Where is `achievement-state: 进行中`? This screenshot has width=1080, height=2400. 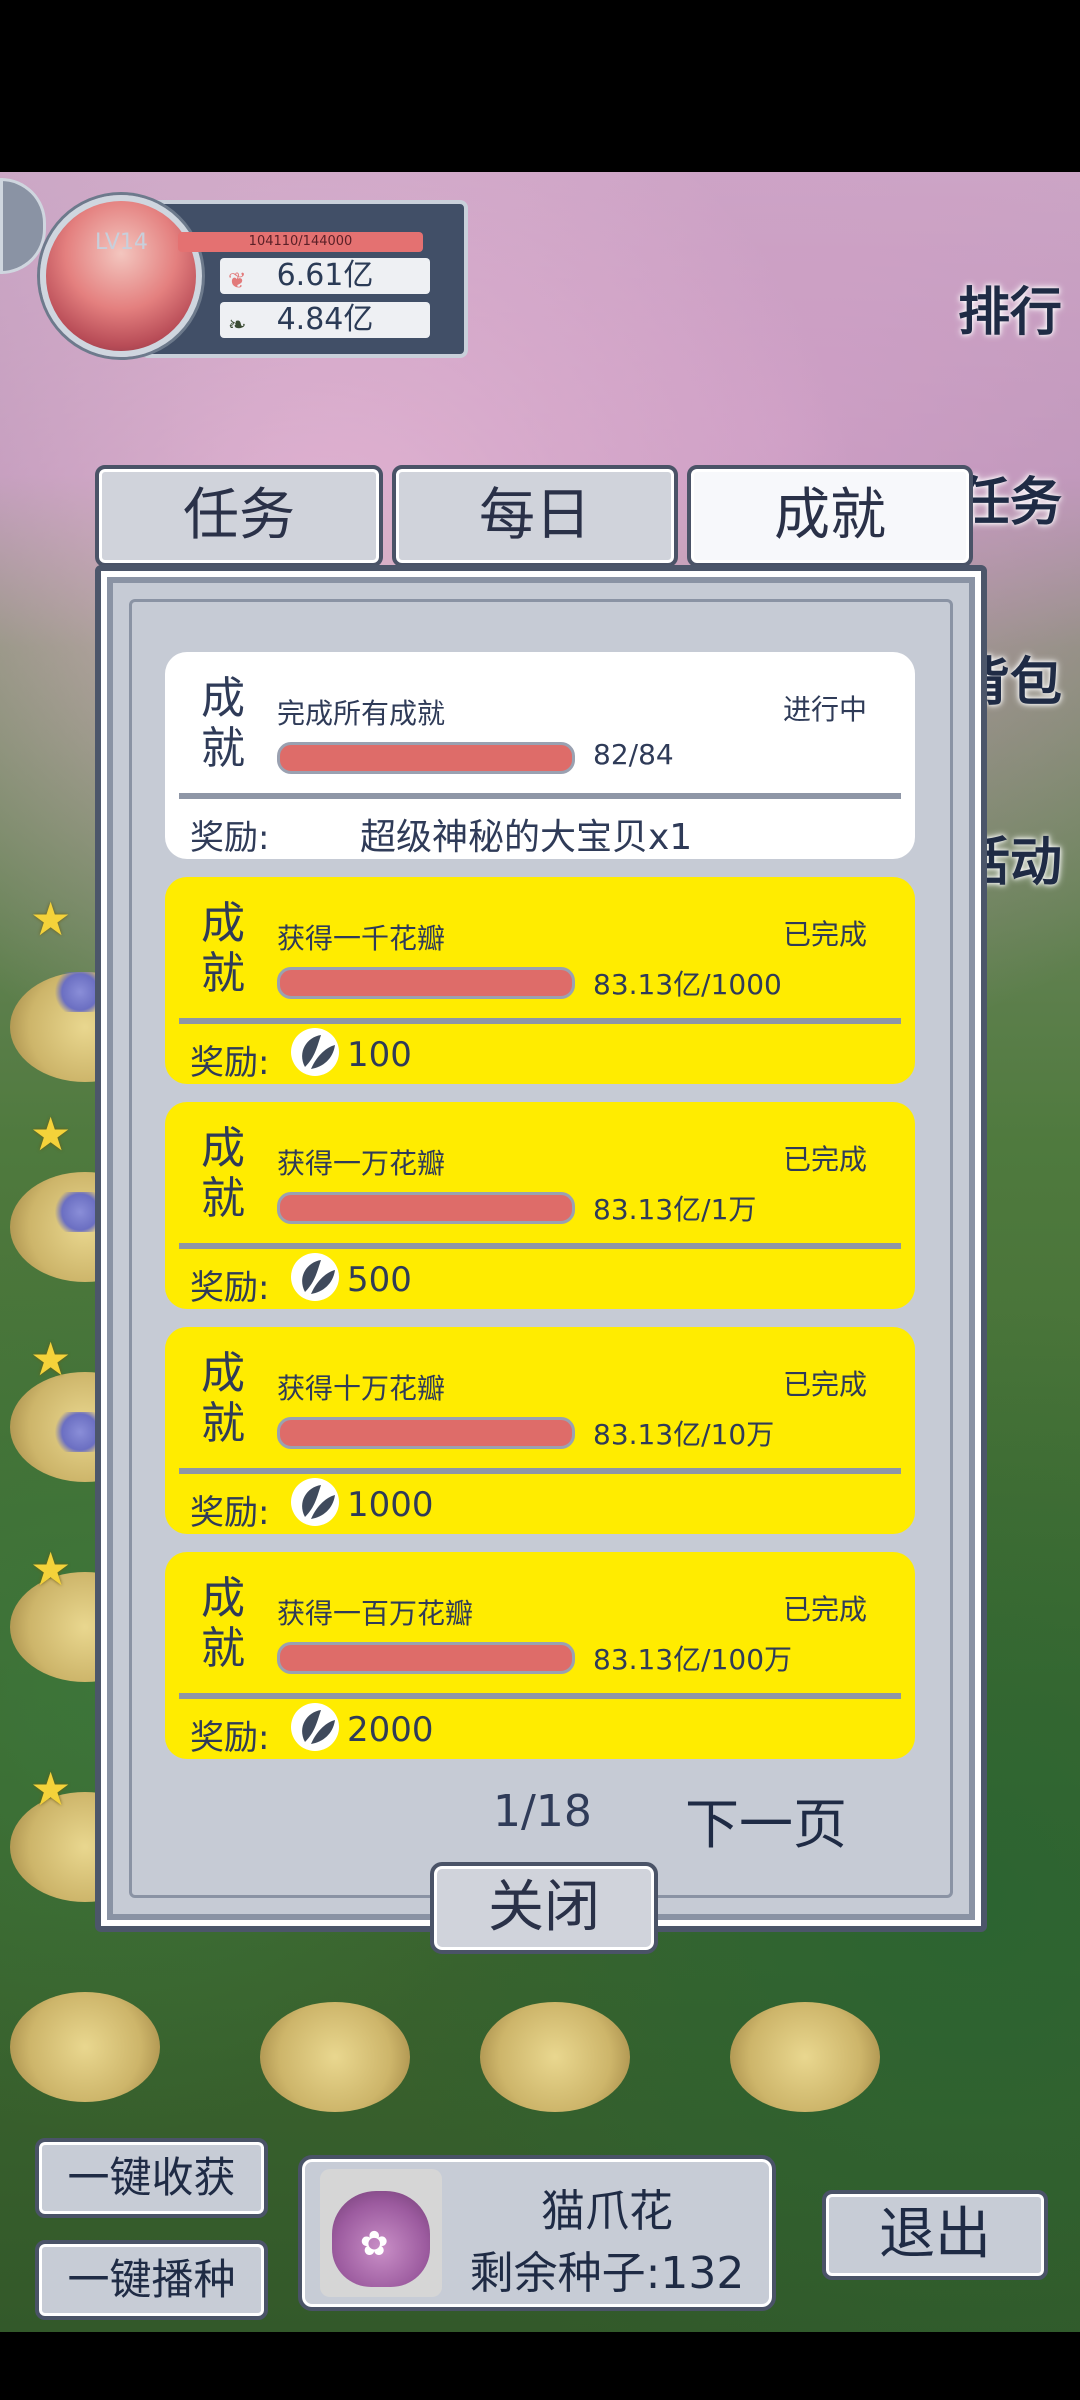 achievement-state: 进行中 is located at coordinates (824, 709).